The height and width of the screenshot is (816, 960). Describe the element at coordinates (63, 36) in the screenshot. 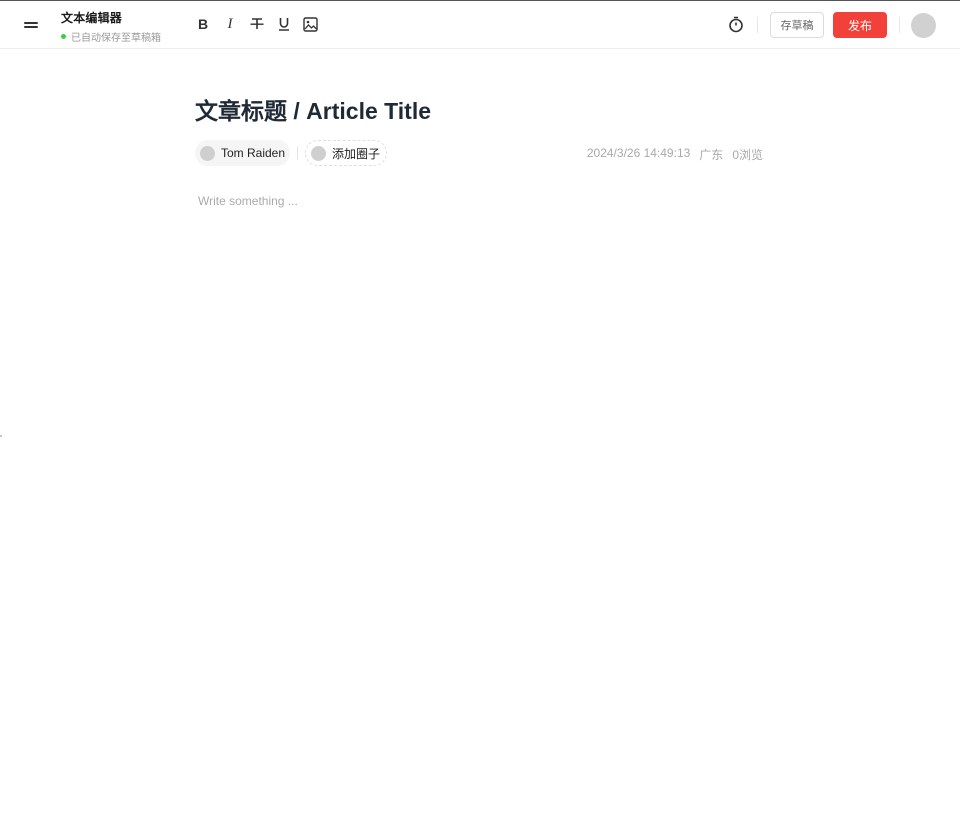

I see `status-dot-icon` at that location.